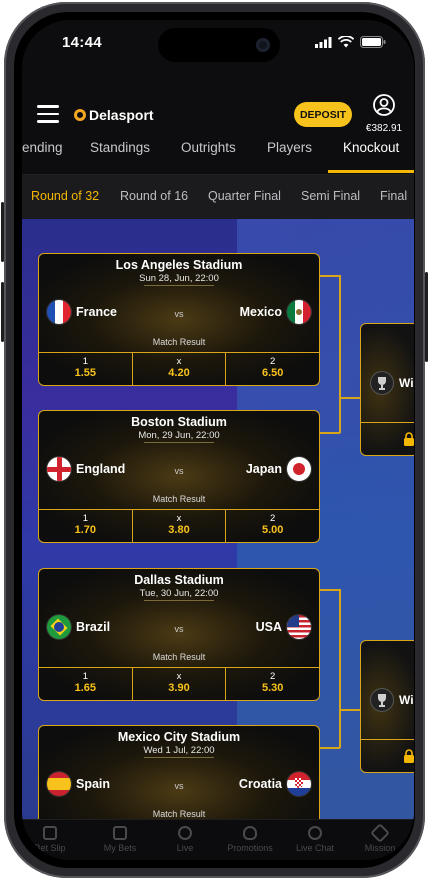 The image size is (429, 880). What do you see at coordinates (272, 526) in the screenshot?
I see `odds-away-button: 2 5.00` at bounding box center [272, 526].